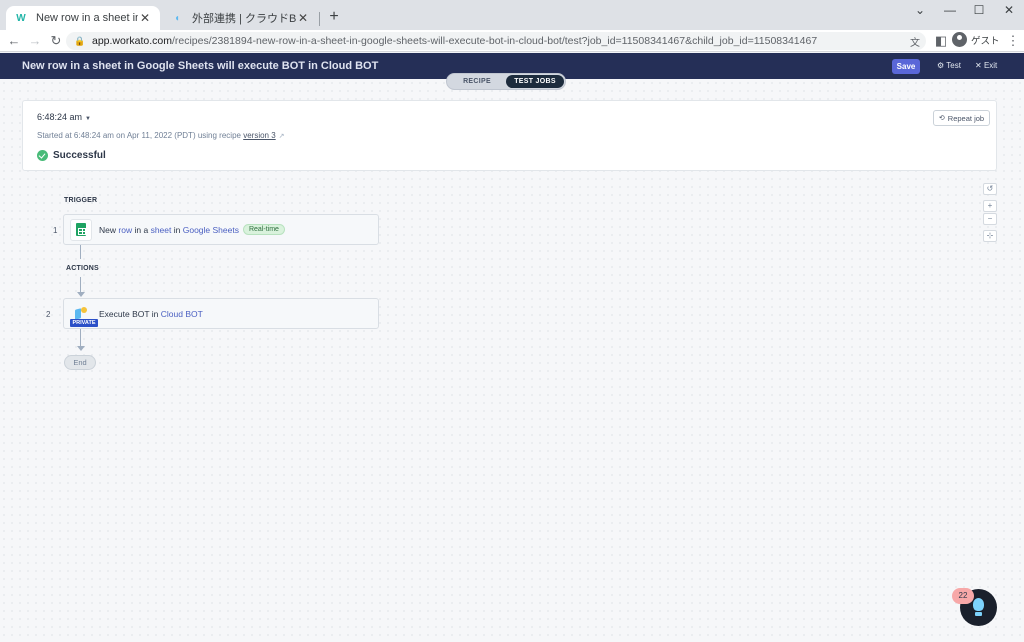  I want to click on app-link: Cloud BOT, so click(181, 313).